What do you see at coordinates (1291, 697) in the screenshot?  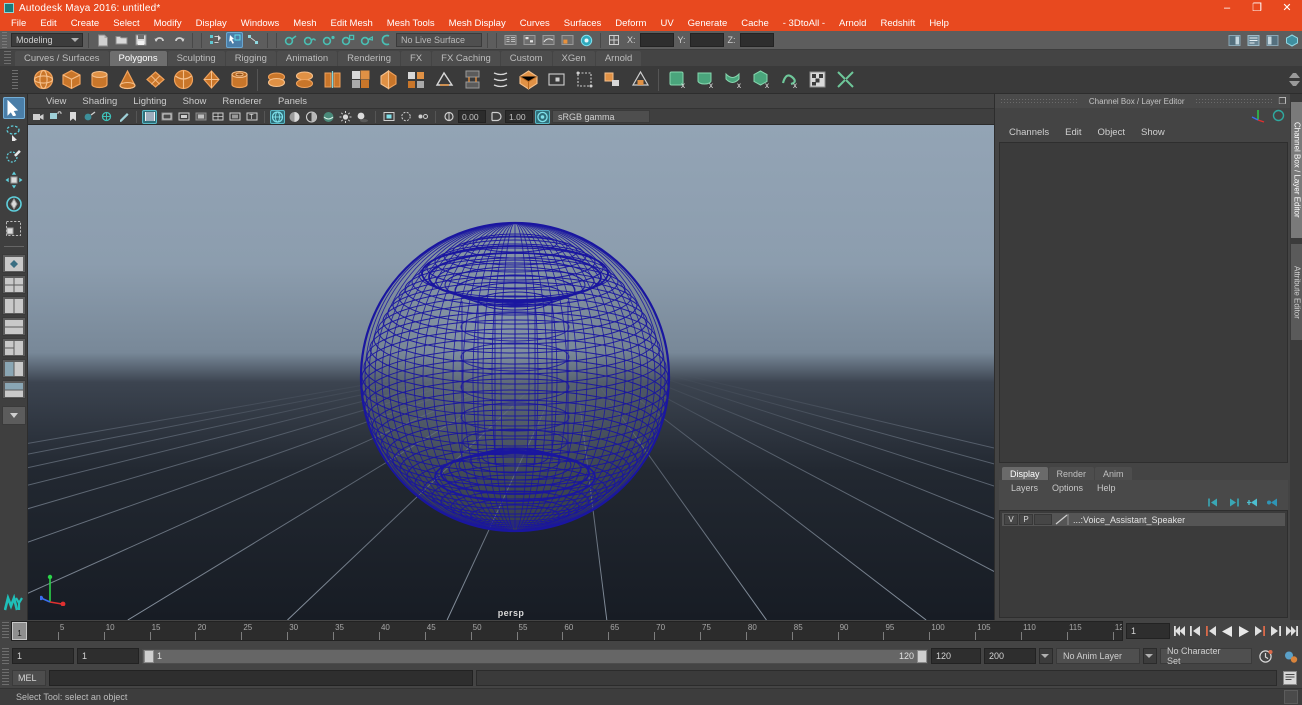 I see `help-line-icon` at bounding box center [1291, 697].